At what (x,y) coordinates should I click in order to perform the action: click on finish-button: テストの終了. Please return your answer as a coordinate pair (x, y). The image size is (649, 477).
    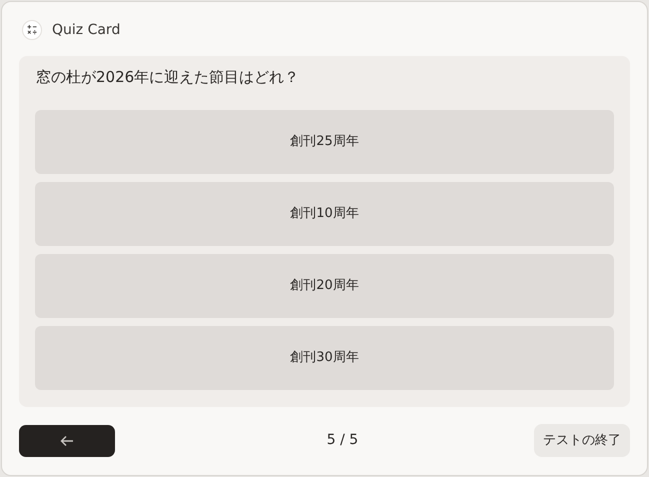
    Looking at the image, I should click on (582, 440).